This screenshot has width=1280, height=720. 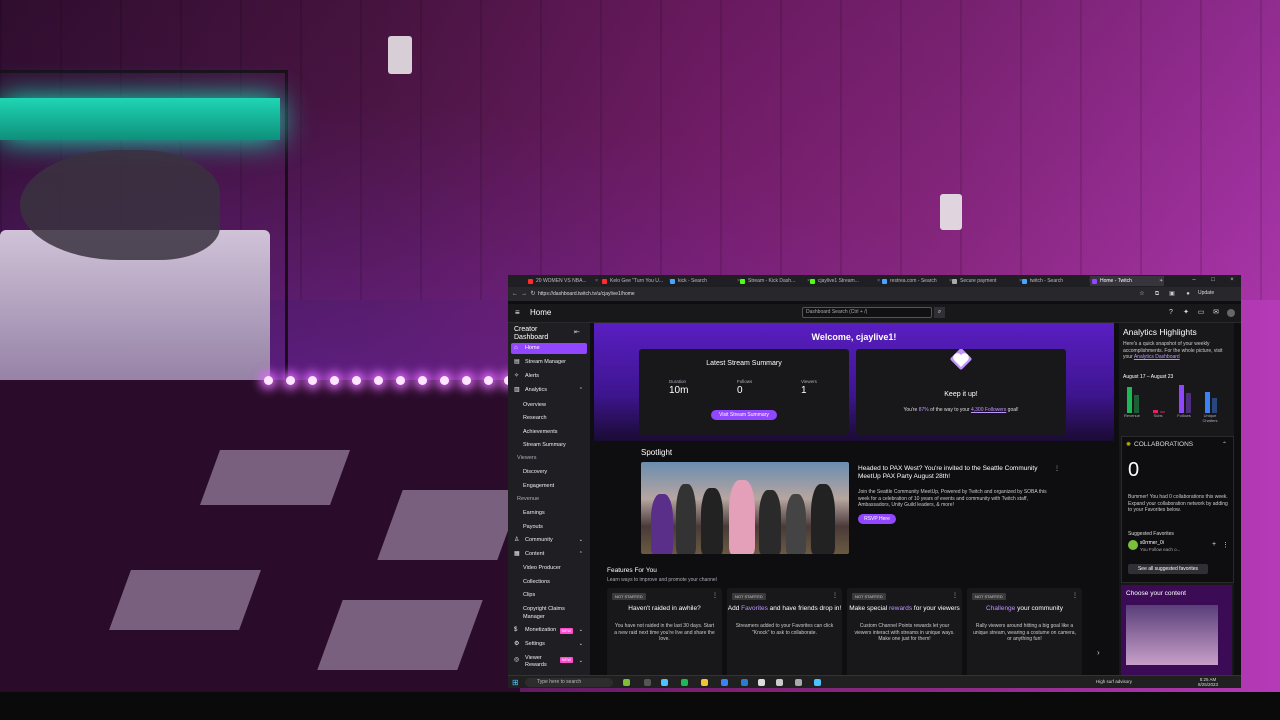 What do you see at coordinates (877, 519) in the screenshot?
I see `rsvp-button: RSVP Here` at bounding box center [877, 519].